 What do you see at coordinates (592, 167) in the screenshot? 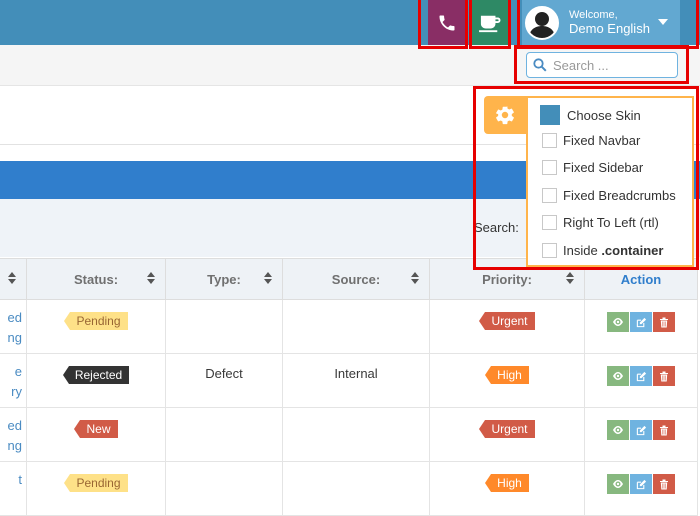
I see `fixed-sidebar-option: Fixed Sidebar` at bounding box center [592, 167].